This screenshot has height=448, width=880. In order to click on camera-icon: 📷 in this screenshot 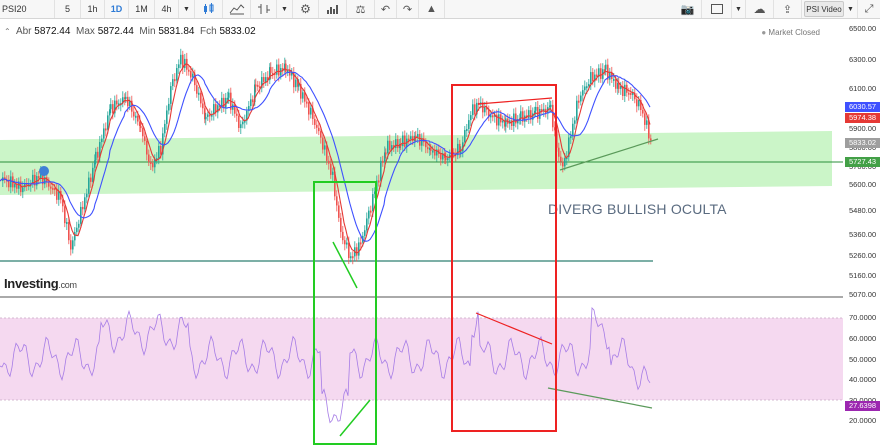, I will do `click(687, 9)`.